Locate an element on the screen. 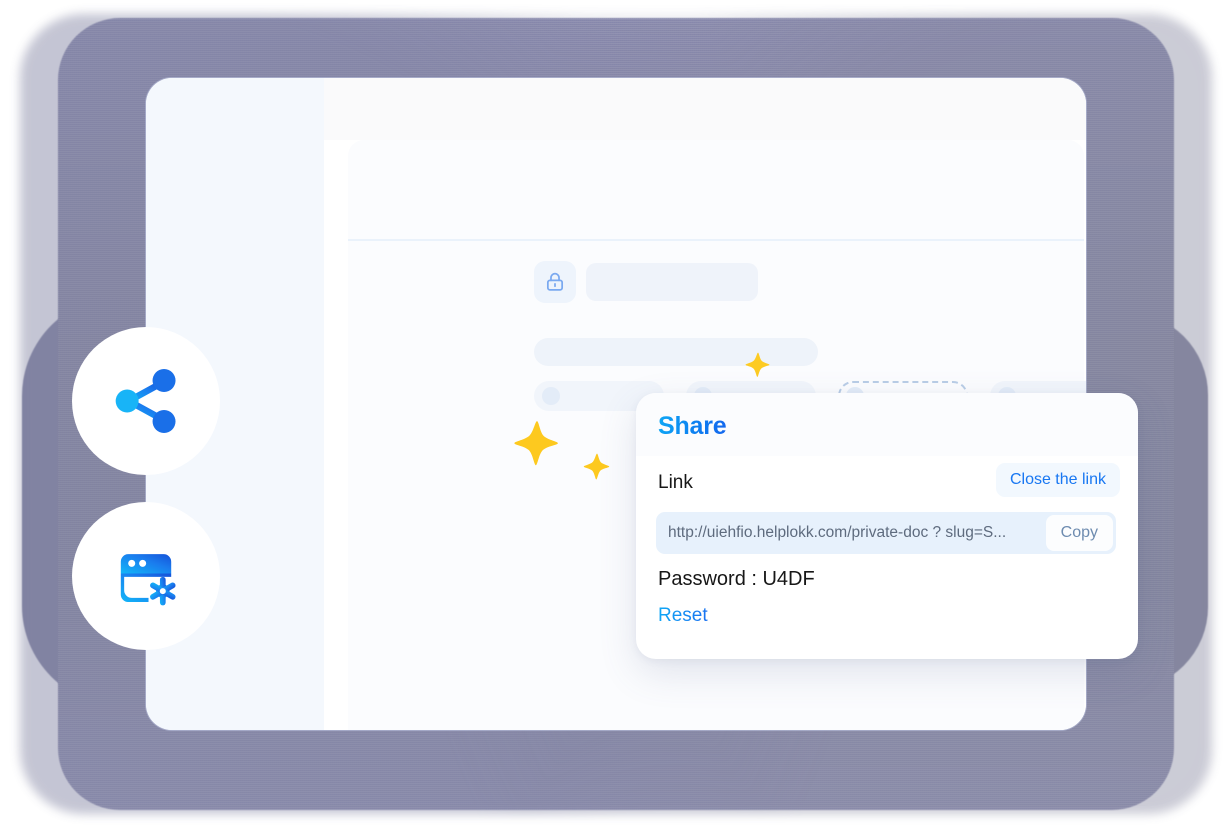  share-icon-badge is located at coordinates (146, 401).